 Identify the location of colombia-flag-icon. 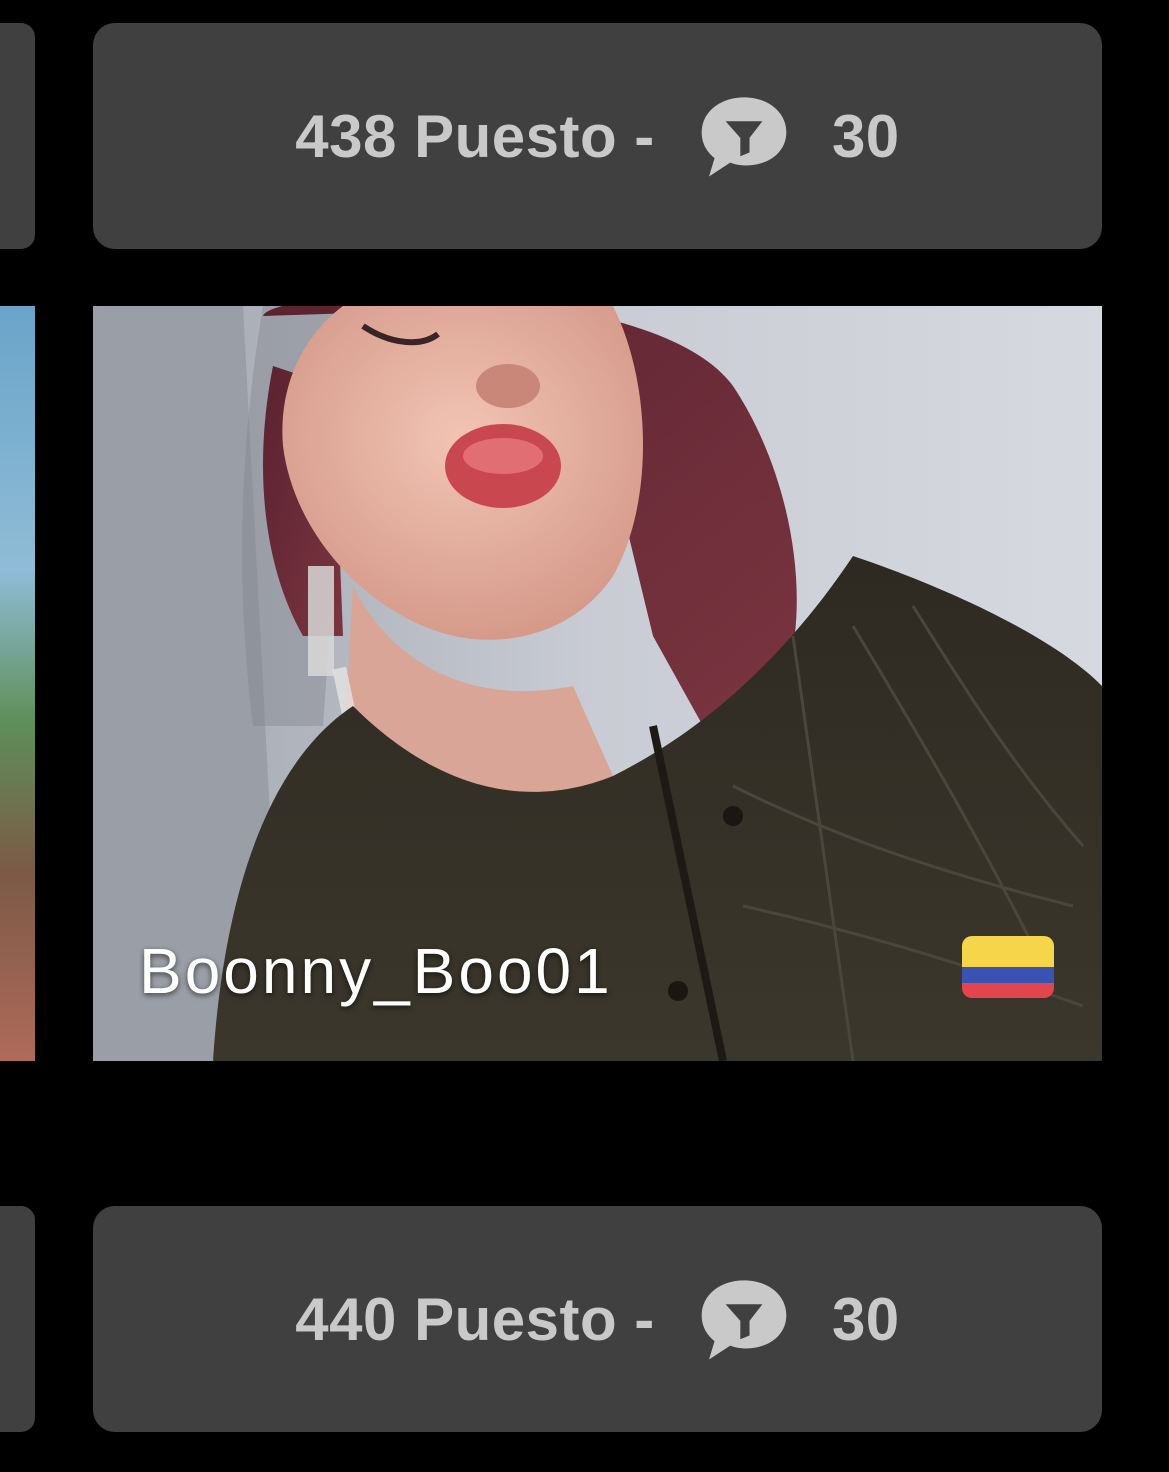
(1008, 967).